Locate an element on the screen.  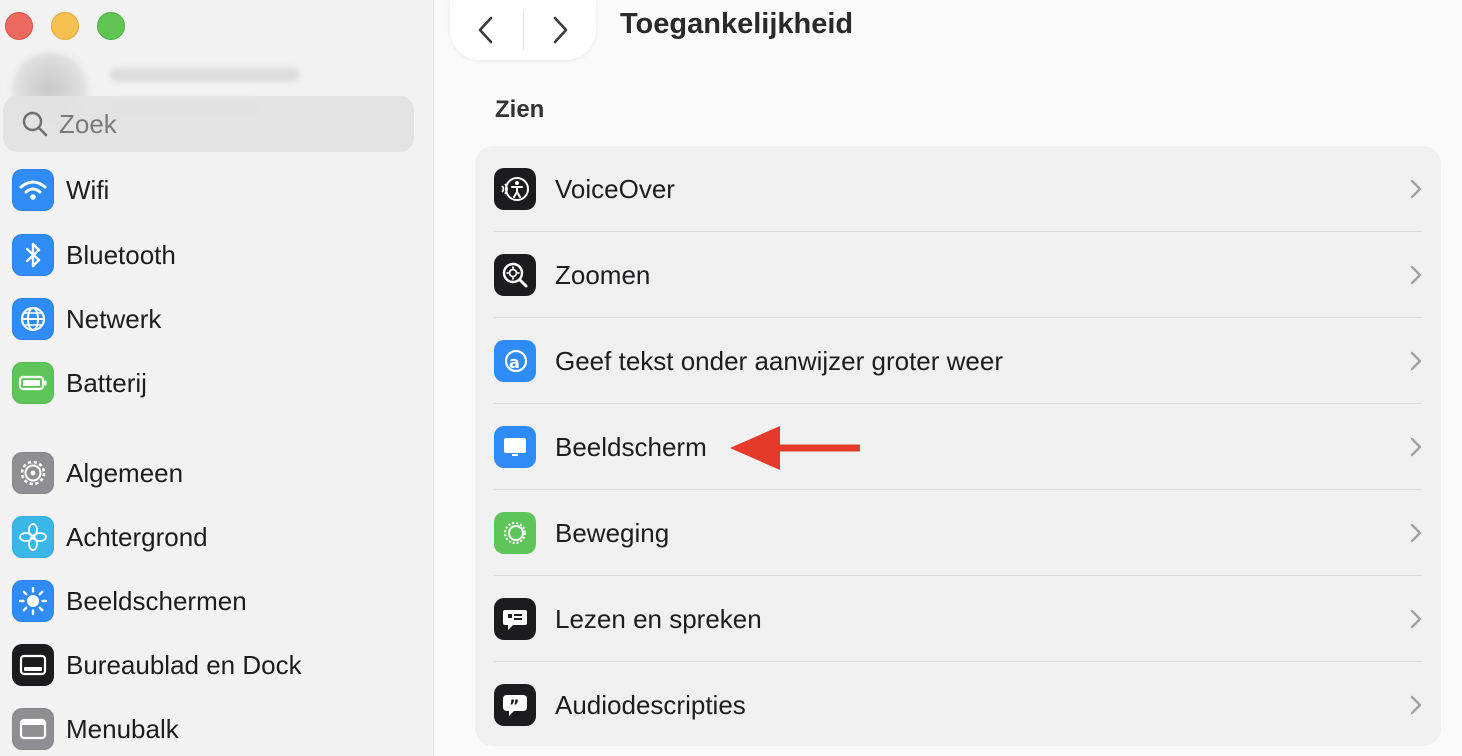
sidebar-item-label: Bluetooth is located at coordinates (121, 254).